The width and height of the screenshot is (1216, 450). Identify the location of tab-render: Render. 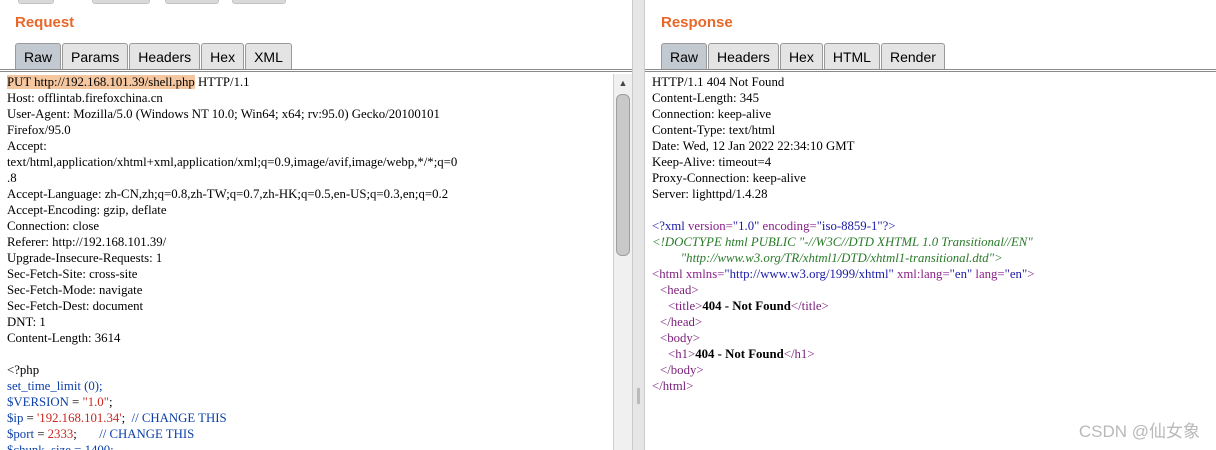
(912, 56).